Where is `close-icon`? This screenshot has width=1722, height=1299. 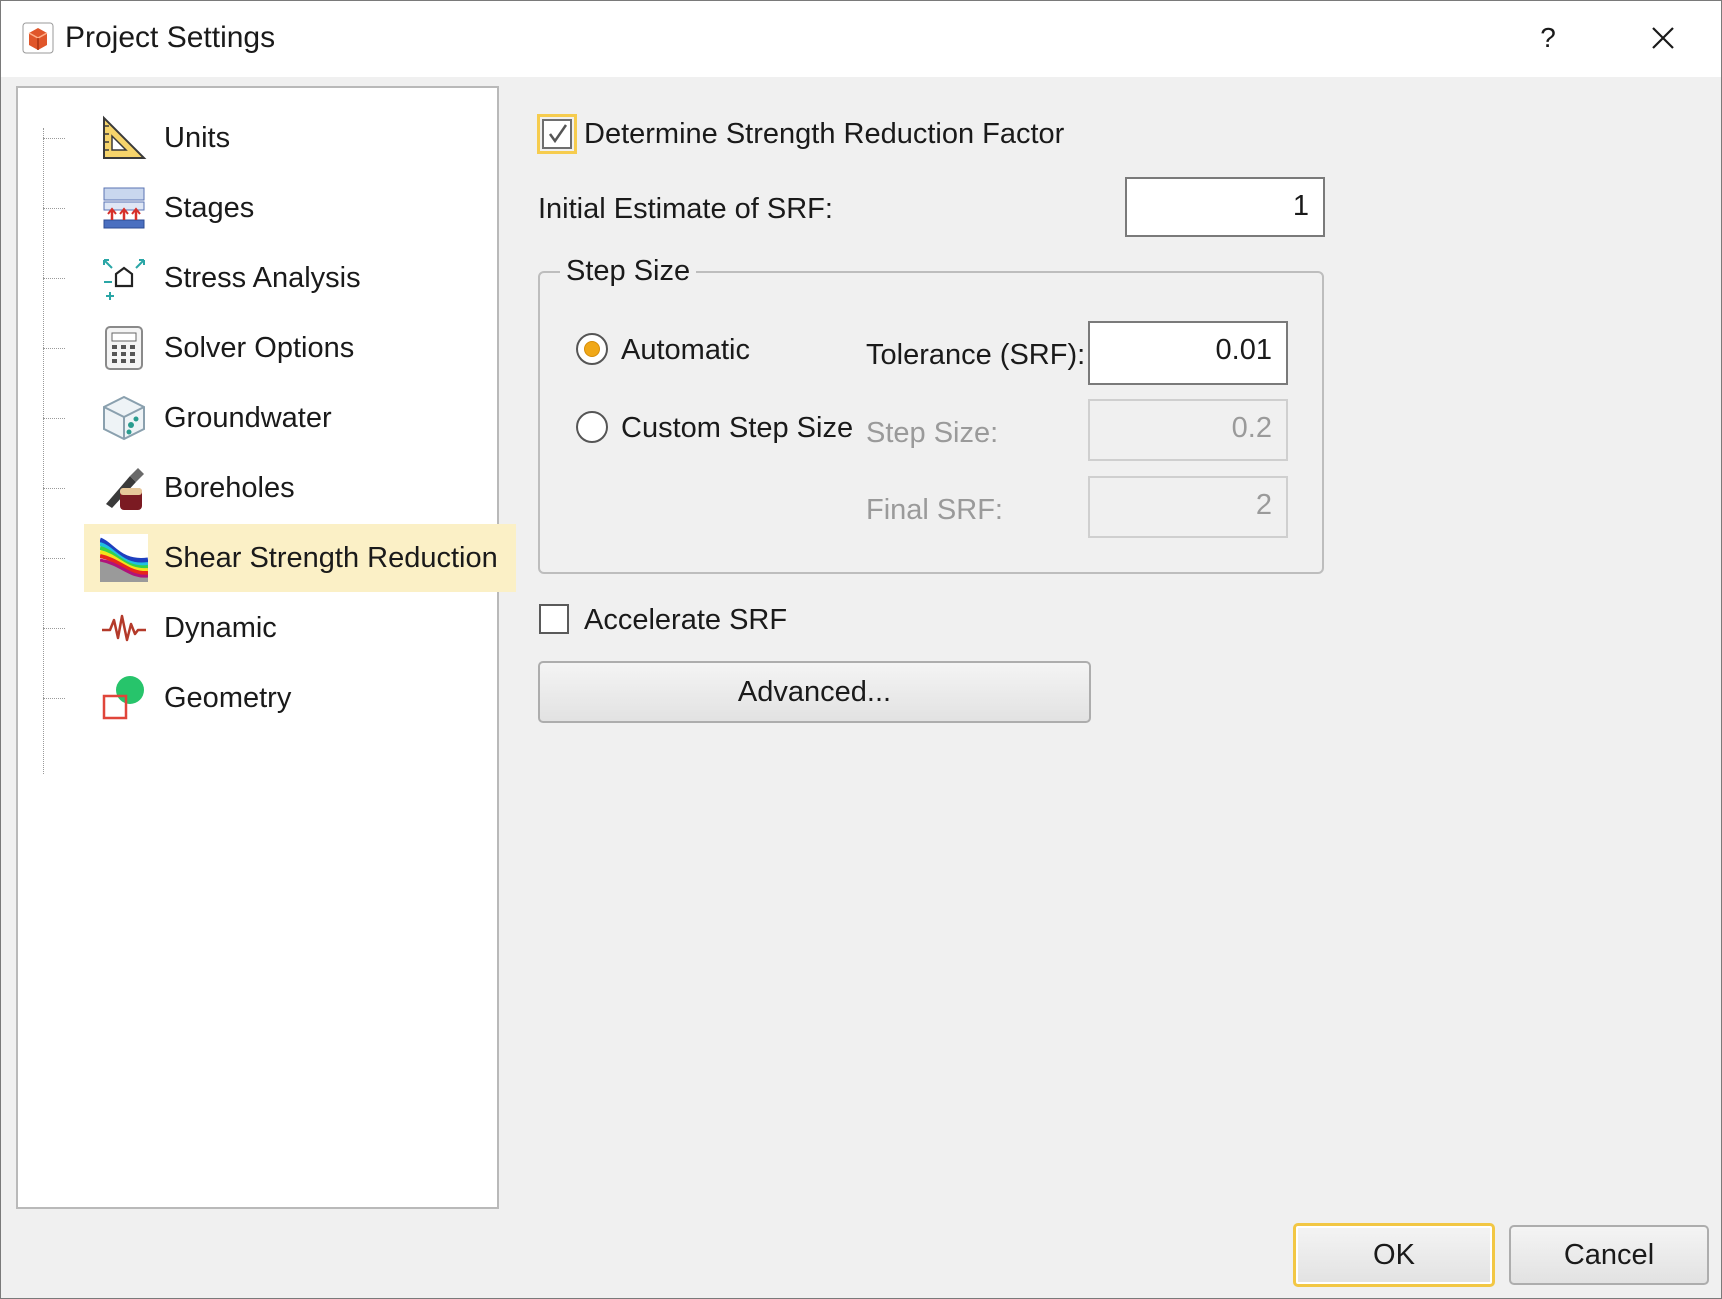
close-icon is located at coordinates (1663, 38).